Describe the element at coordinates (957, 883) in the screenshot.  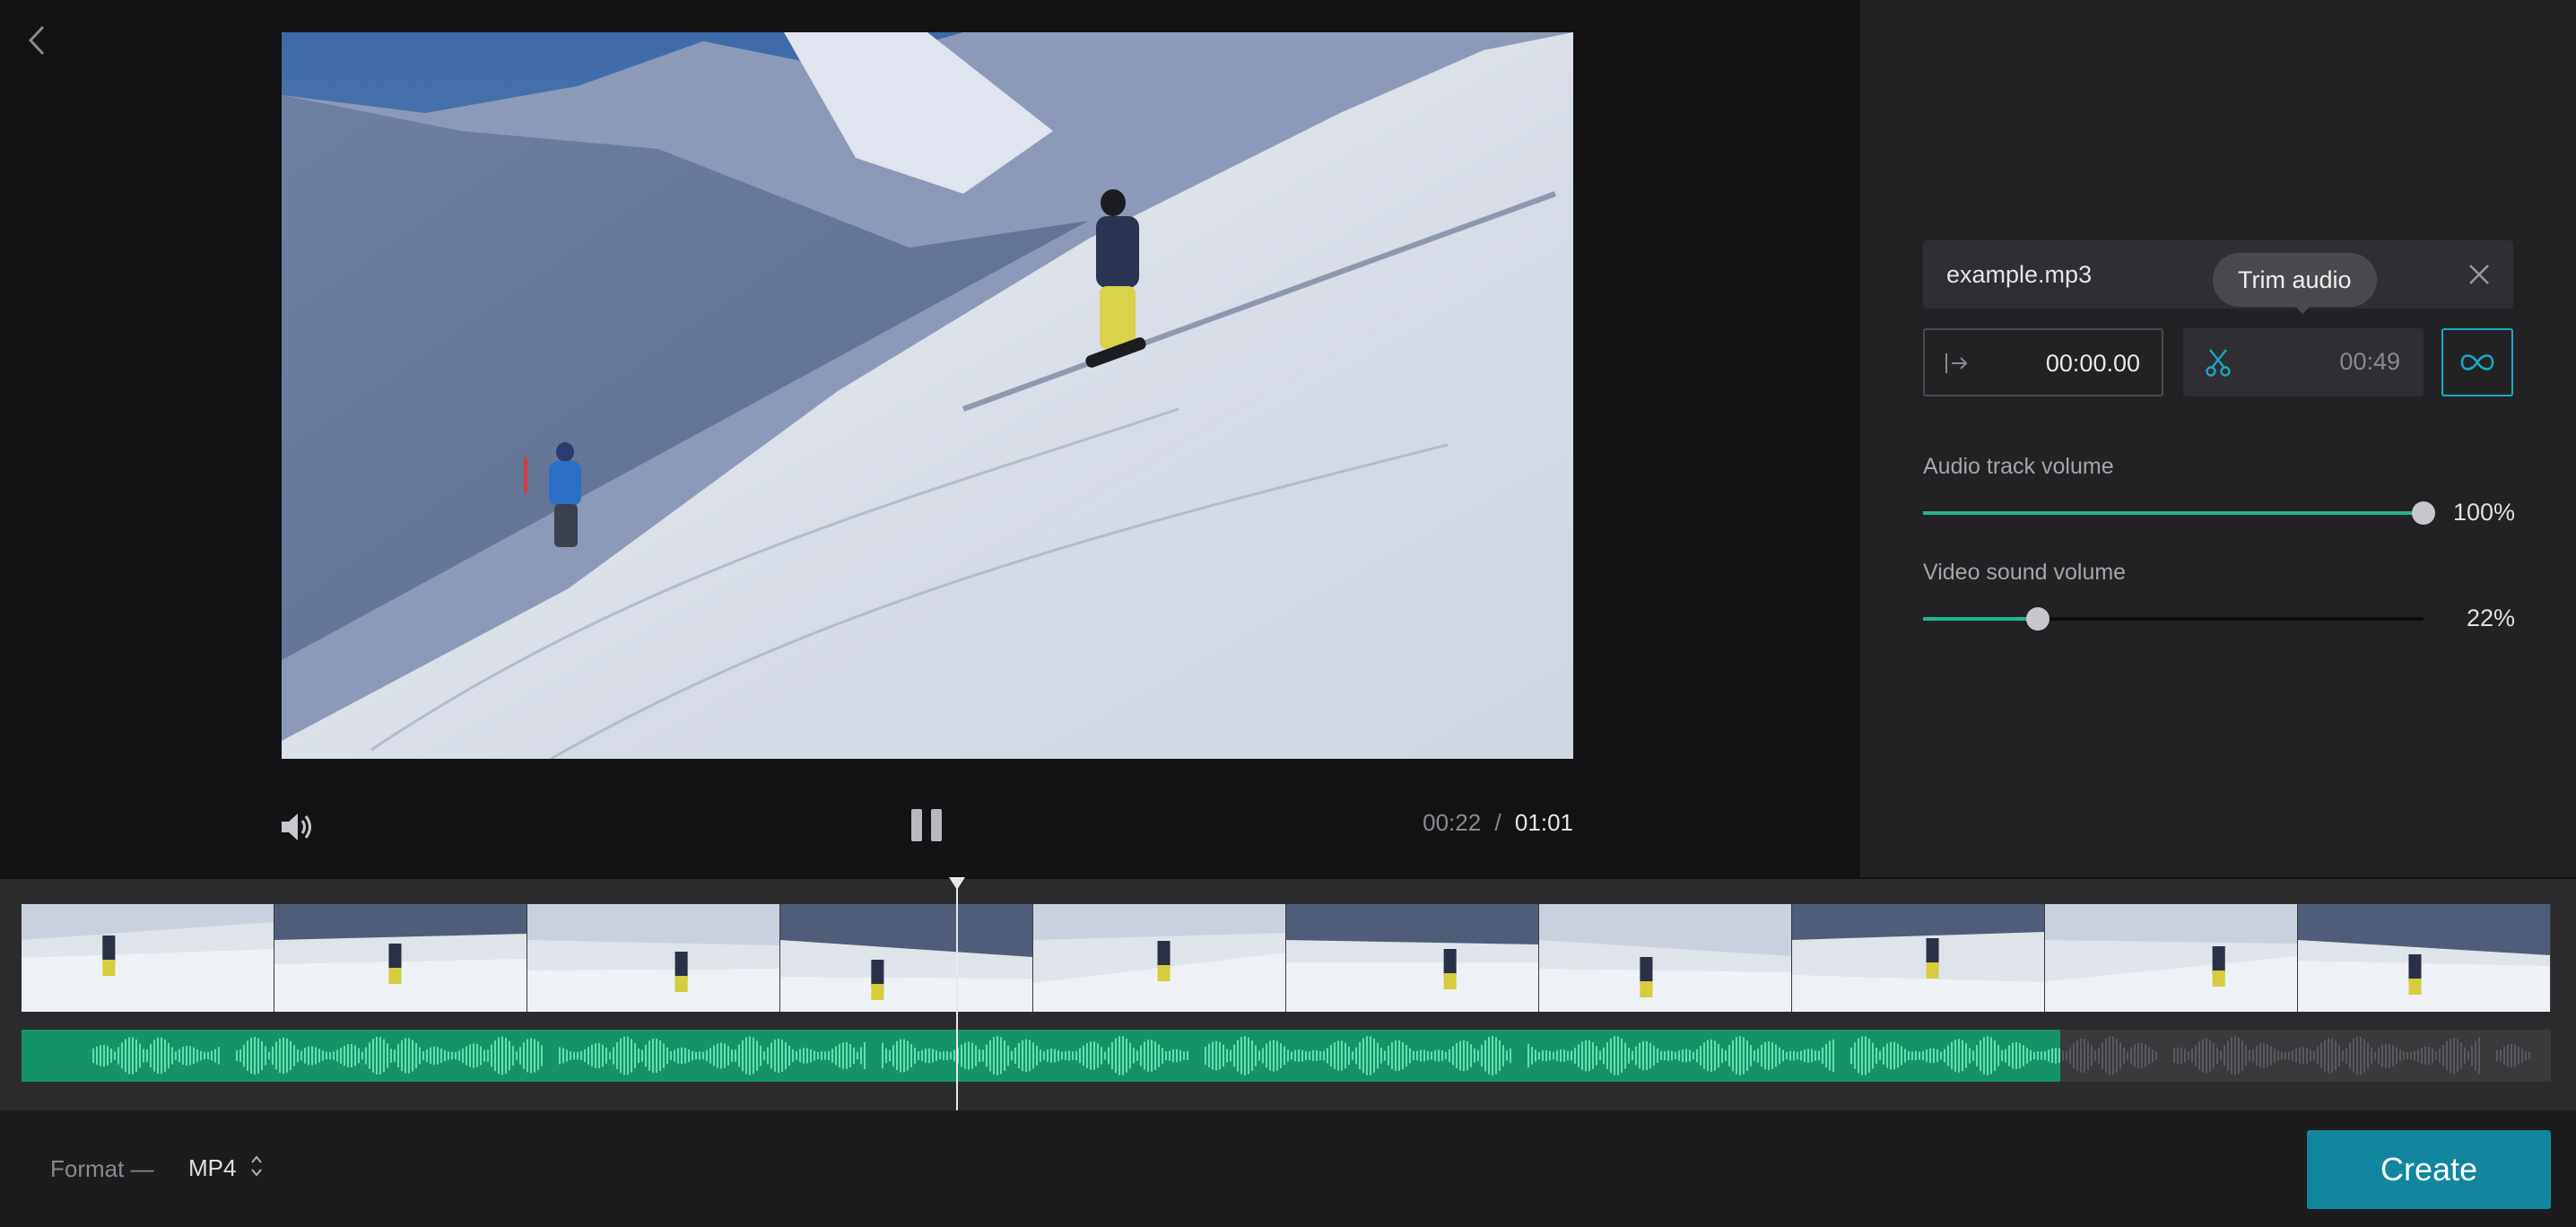
I see `playhead-handle` at that location.